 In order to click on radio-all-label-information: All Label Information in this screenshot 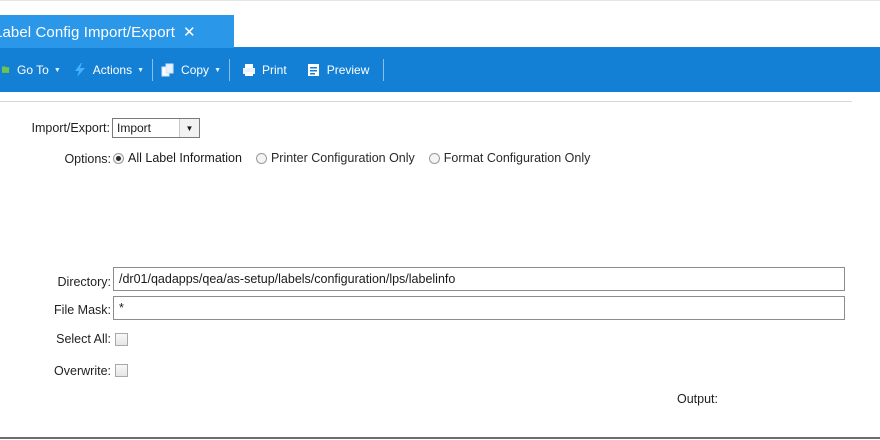, I will do `click(177, 158)`.